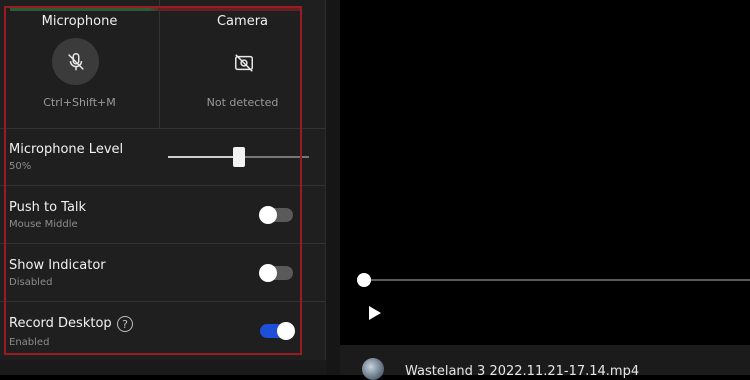 This screenshot has height=380, width=750. Describe the element at coordinates (43, 224) in the screenshot. I see `push-to-talk-key: Mouse Middle` at that location.